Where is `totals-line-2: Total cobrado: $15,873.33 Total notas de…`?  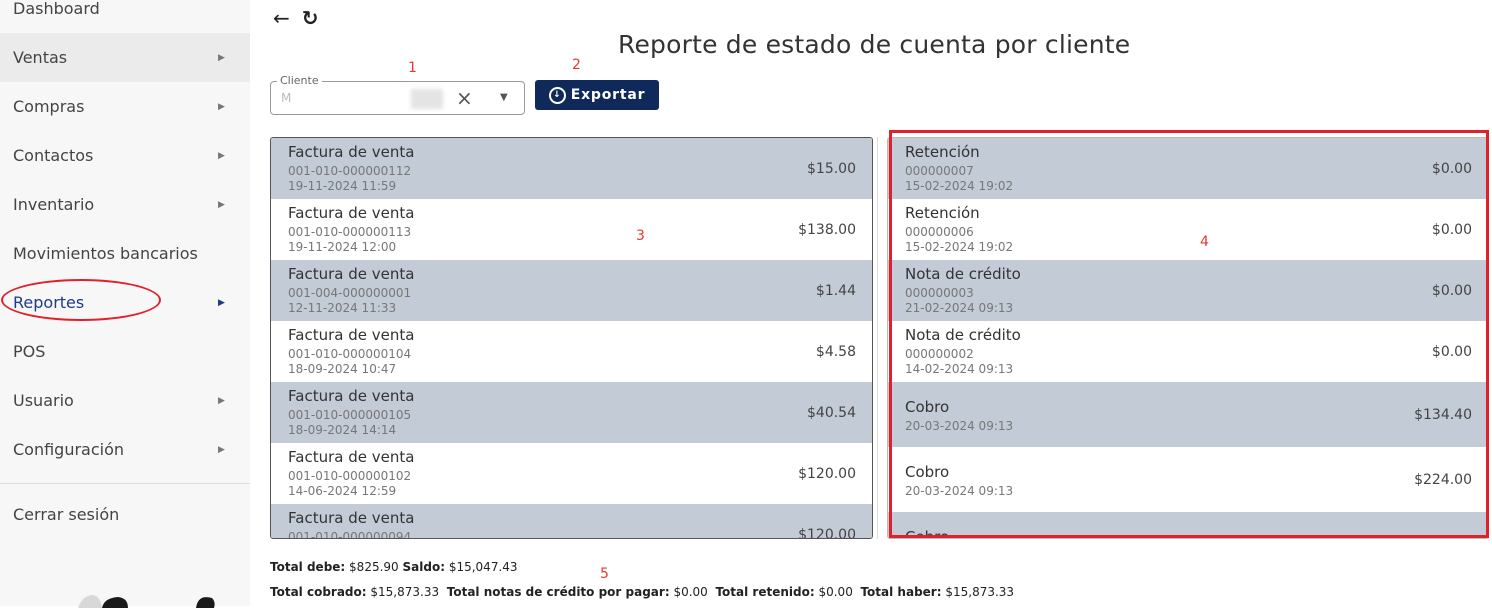 totals-line-2: Total cobrado: $15,873.33 Total notas de… is located at coordinates (642, 592).